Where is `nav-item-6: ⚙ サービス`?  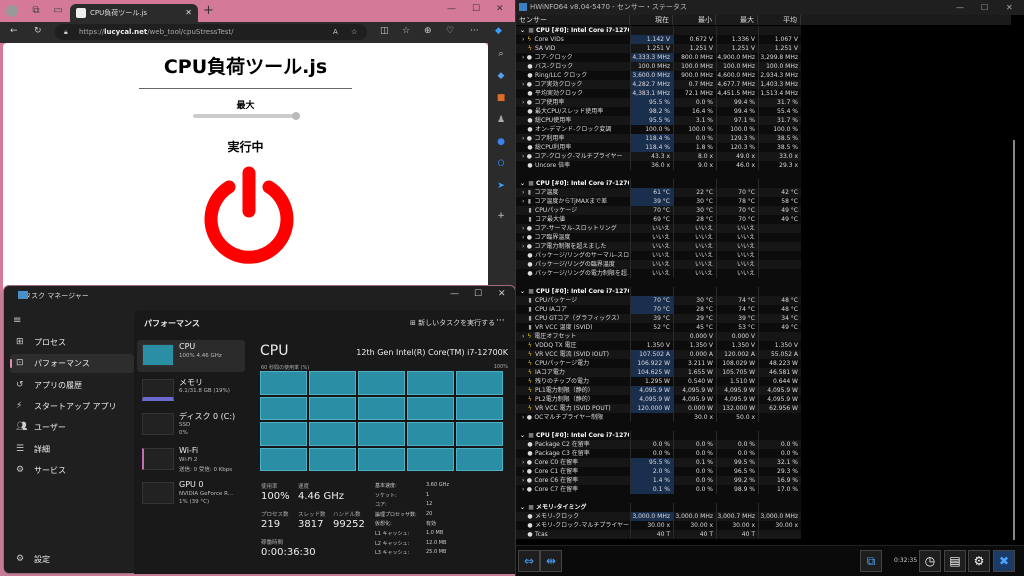
nav-item-6: ⚙ サービス is located at coordinates (72, 470).